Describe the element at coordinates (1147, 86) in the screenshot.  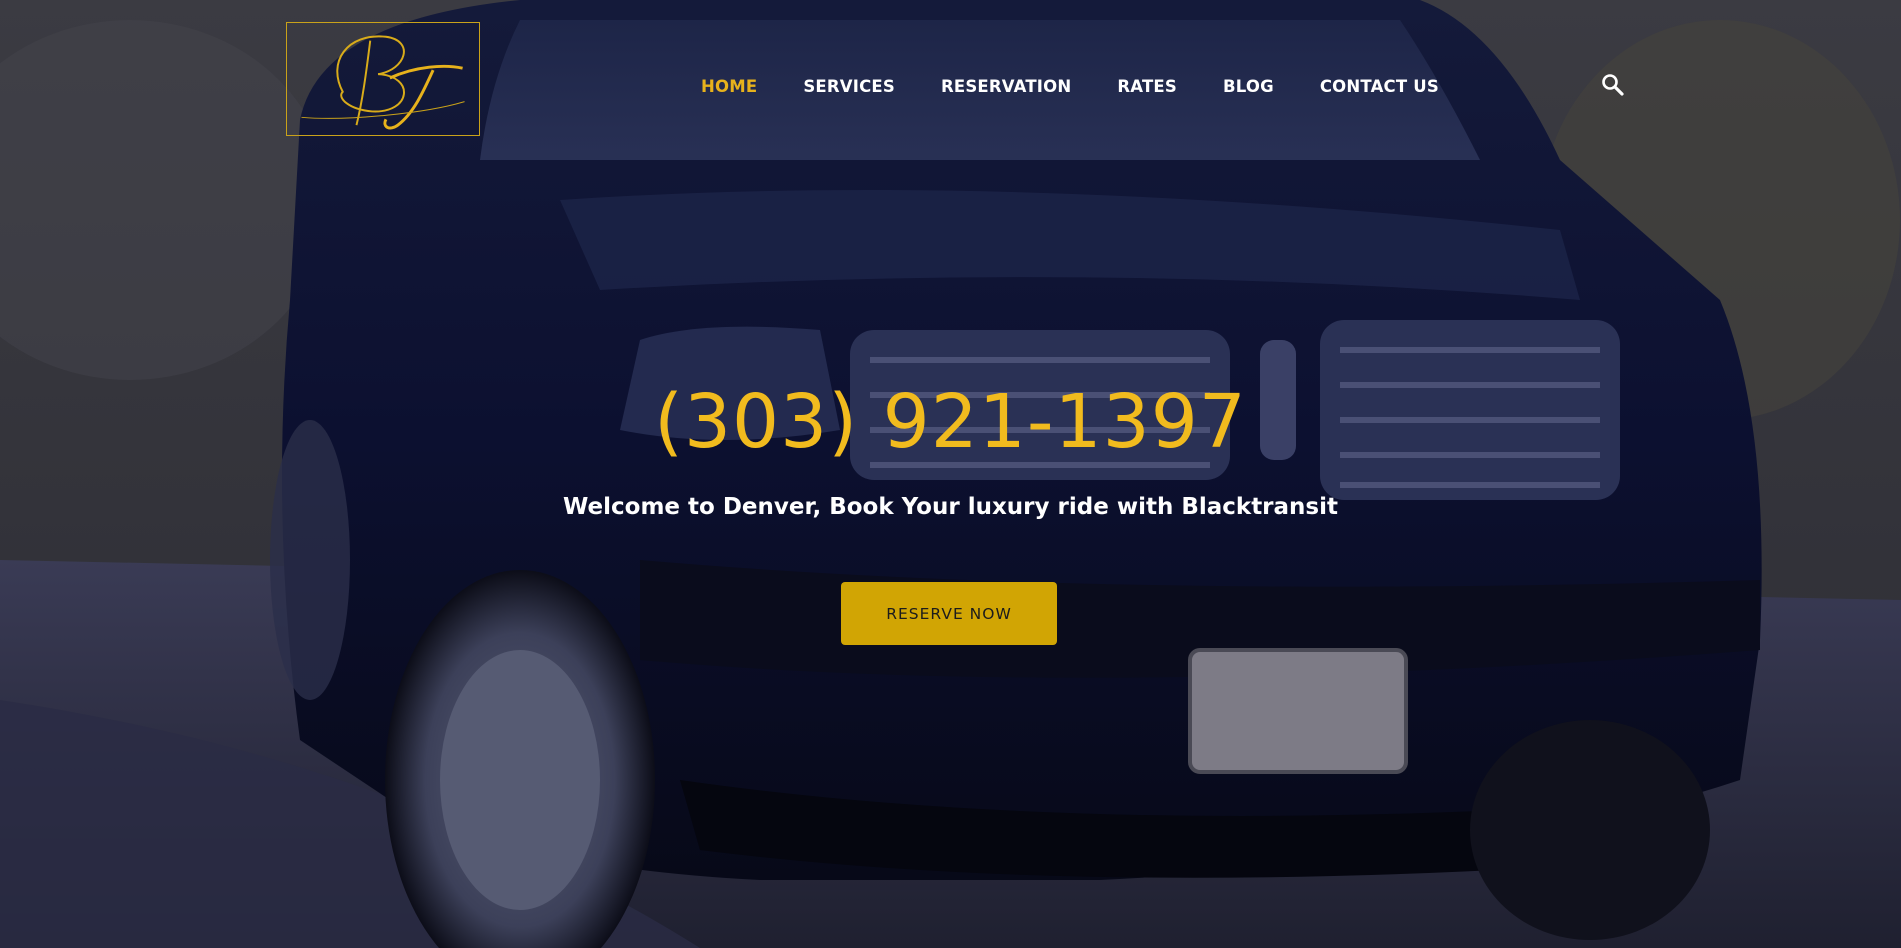
I see `nav-item-rates: RATES` at that location.